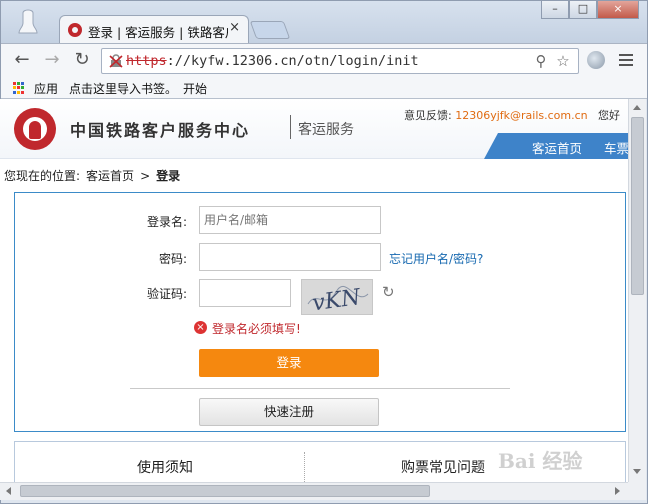 The height and width of the screenshot is (504, 648). I want to click on maximize-button: □, so click(583, 10).